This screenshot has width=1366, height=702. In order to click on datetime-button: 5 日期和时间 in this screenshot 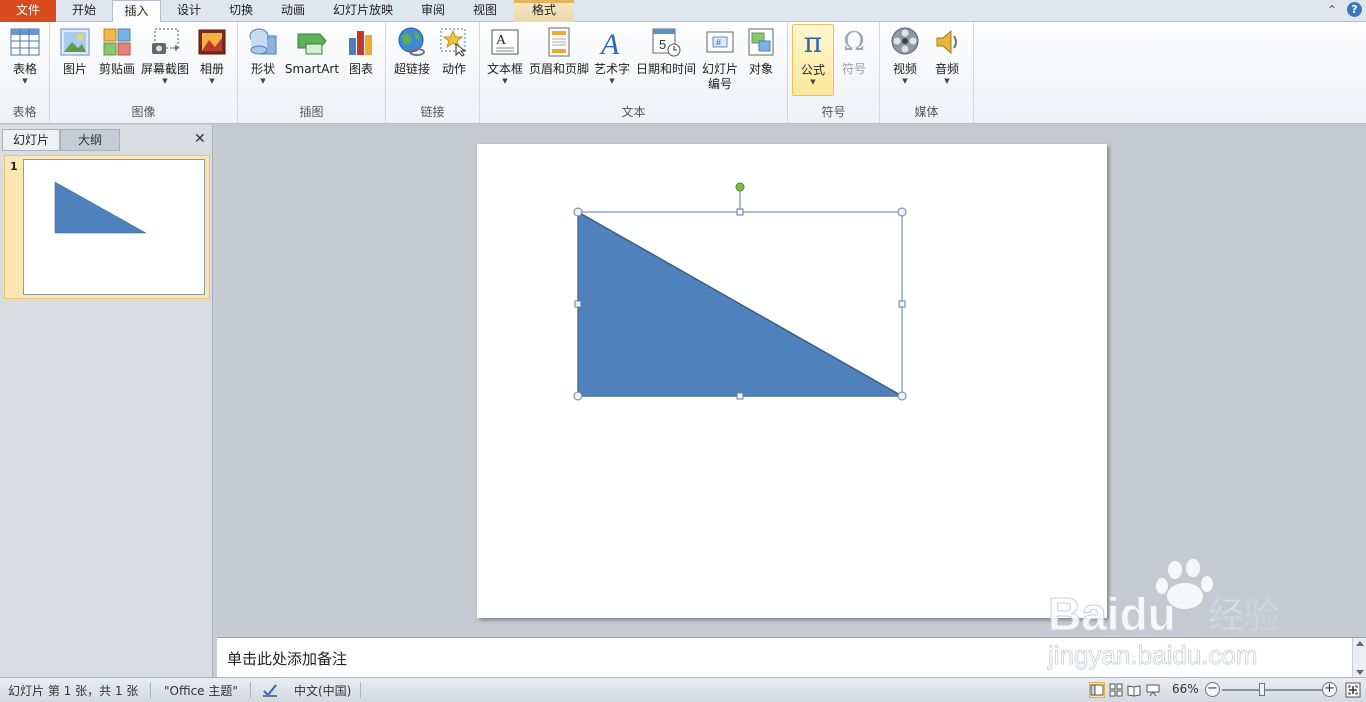, I will do `click(666, 51)`.